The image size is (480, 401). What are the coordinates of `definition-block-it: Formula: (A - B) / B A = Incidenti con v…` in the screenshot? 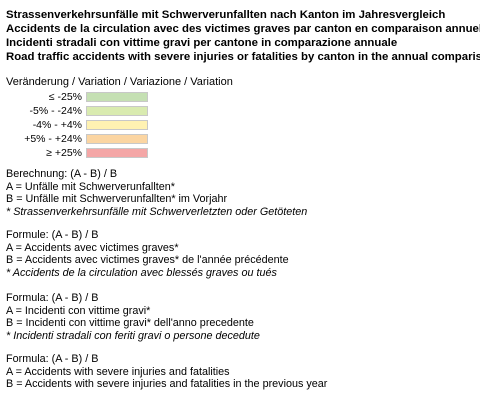 It's located at (133, 317).